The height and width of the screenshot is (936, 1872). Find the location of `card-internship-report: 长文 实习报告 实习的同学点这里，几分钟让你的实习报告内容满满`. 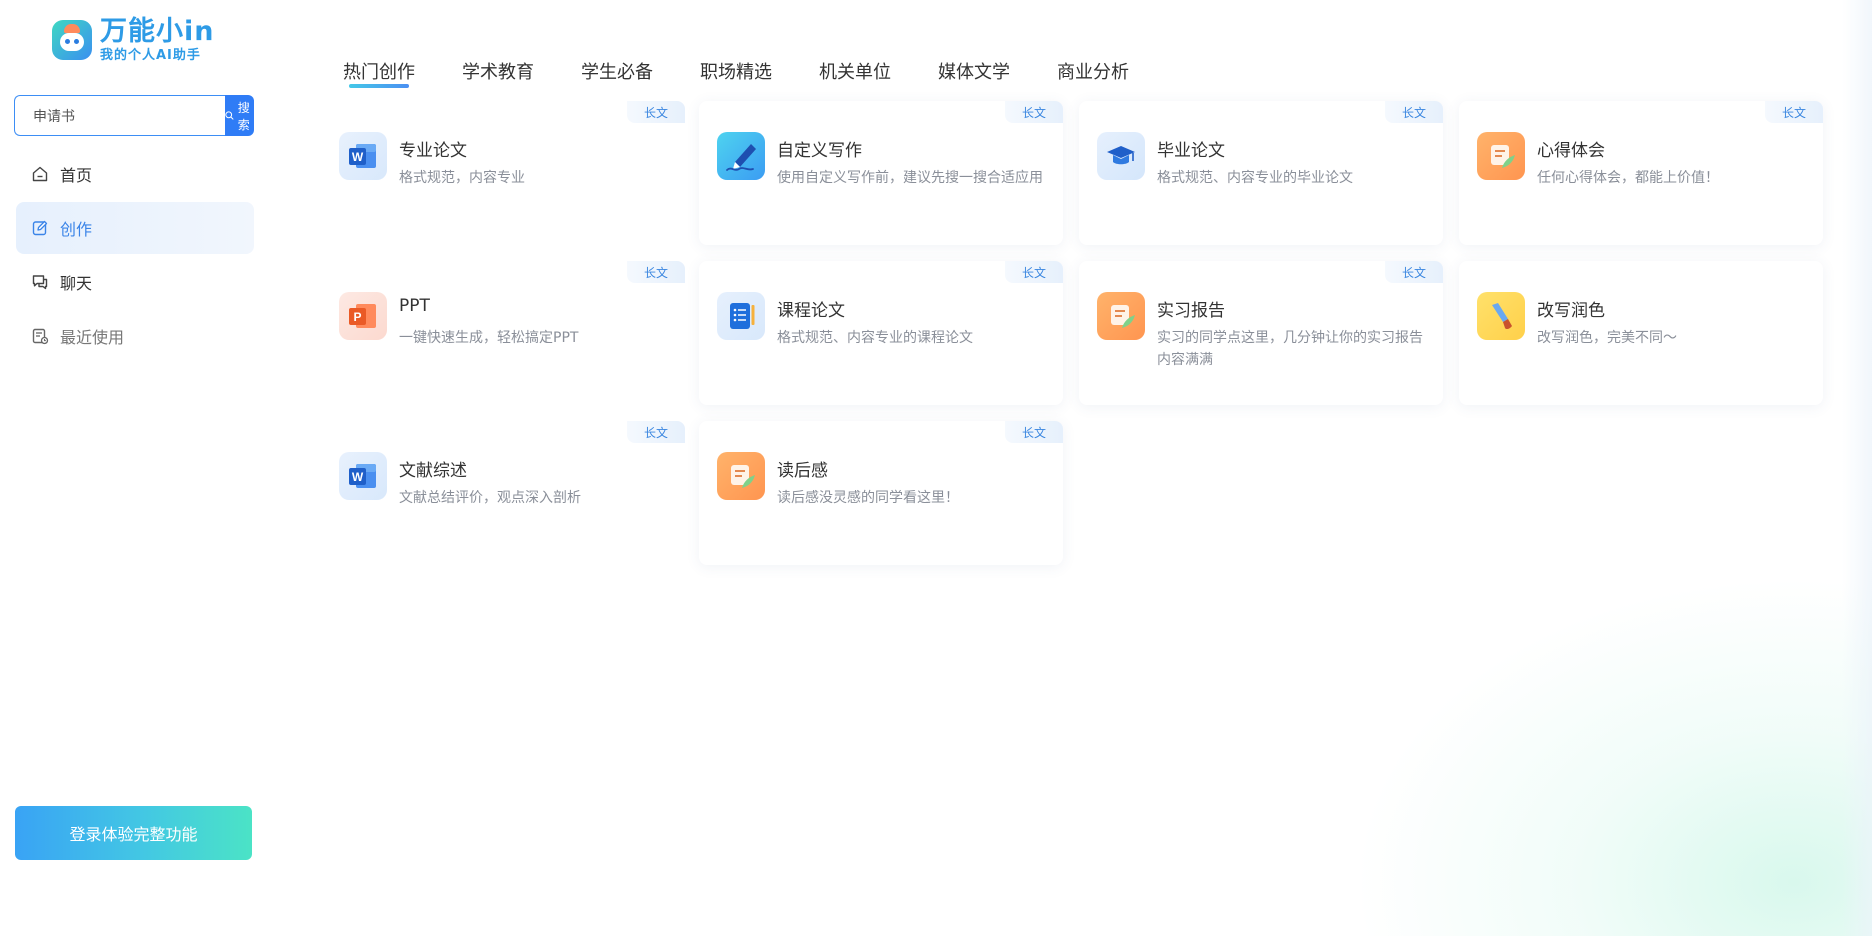

card-internship-report: 长文 实习报告 实习的同学点这里，几分钟让你的实习报告内容满满 is located at coordinates (1261, 333).